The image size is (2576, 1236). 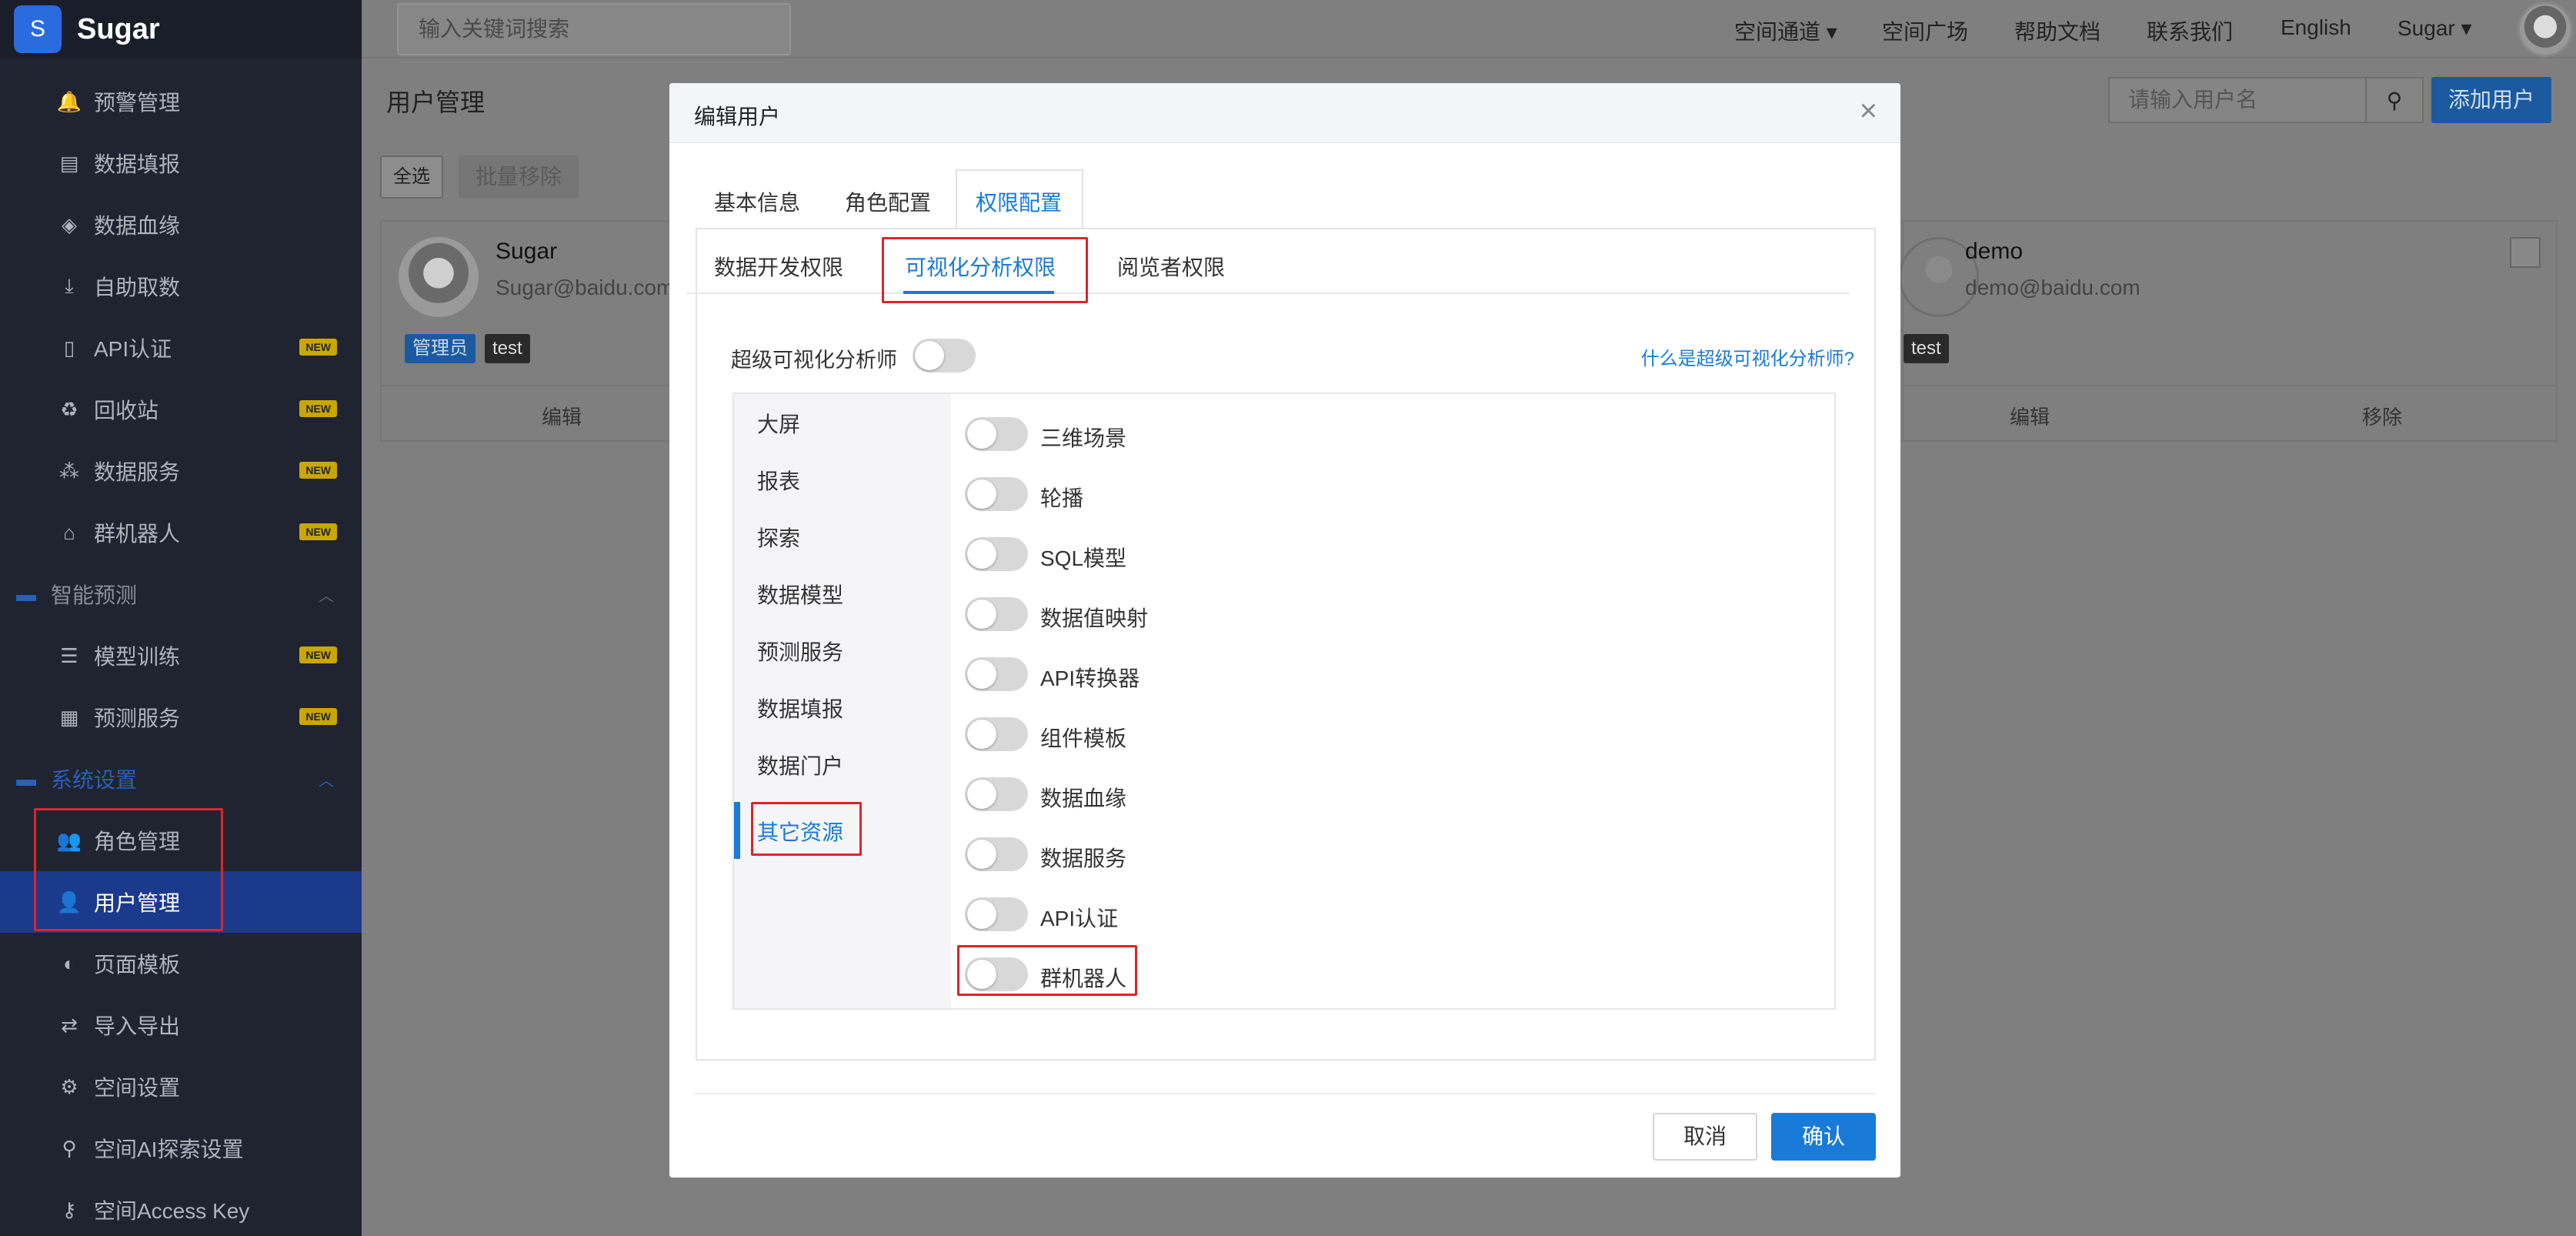 I want to click on sidebar-item-label: API认证, so click(x=133, y=349).